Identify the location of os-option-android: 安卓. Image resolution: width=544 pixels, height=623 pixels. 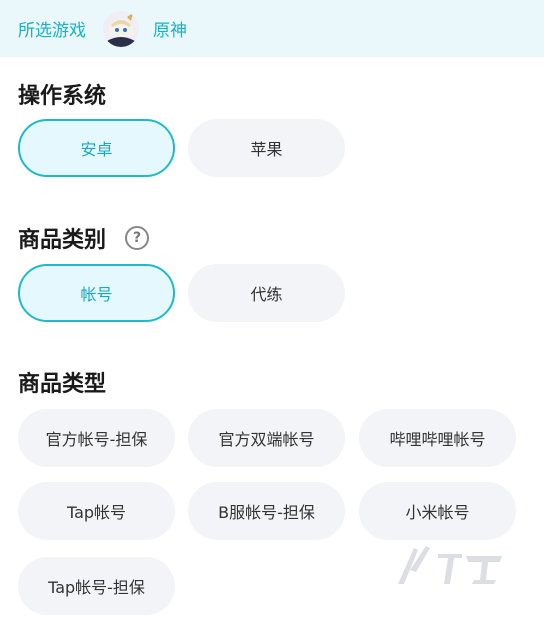
(96, 148).